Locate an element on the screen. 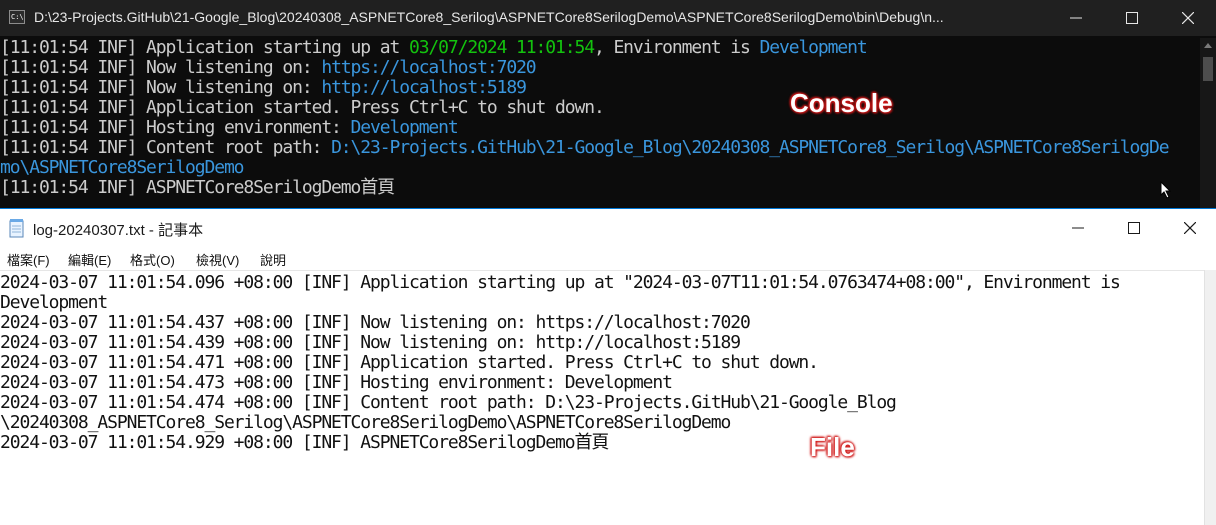  console-close-button is located at coordinates (1188, 18).